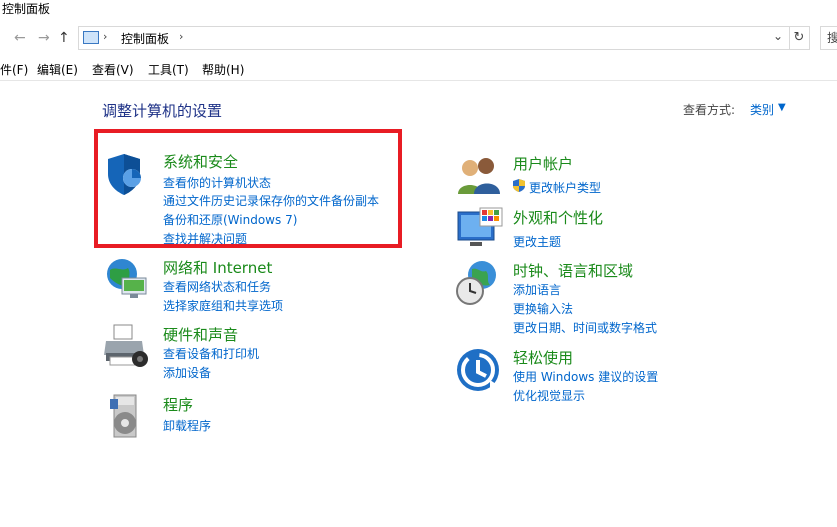  I want to click on control-panel-icon, so click(91, 37).